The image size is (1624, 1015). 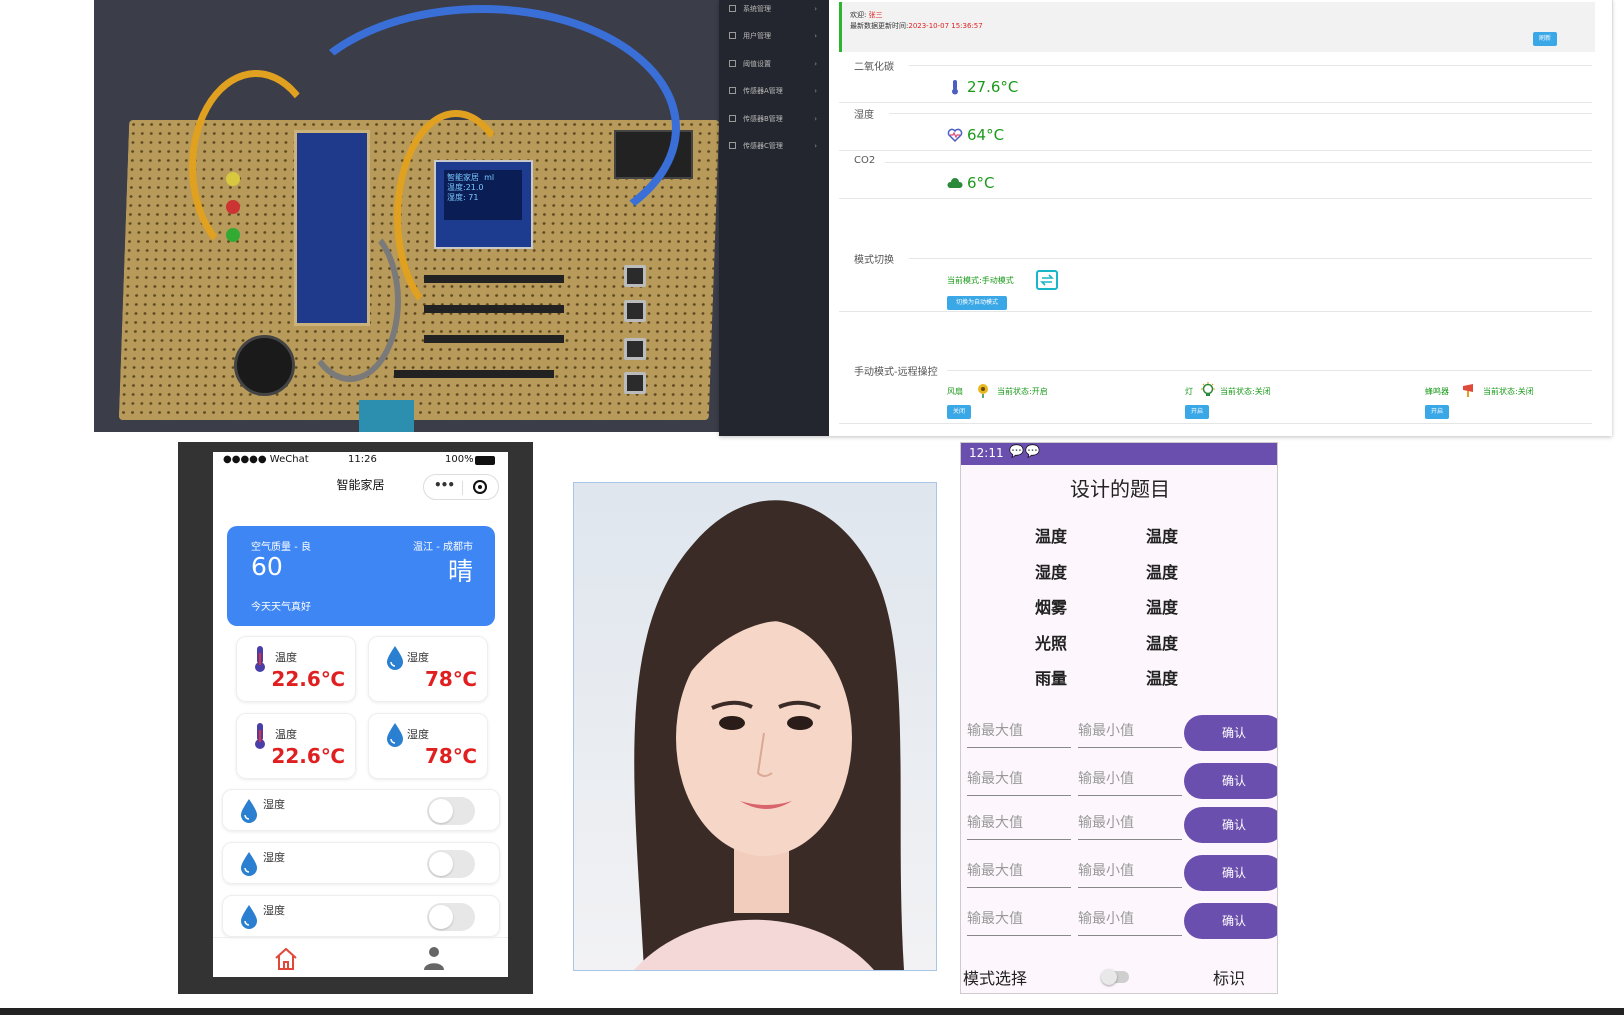 I want to click on reading-2: 64°C, so click(x=975, y=135).